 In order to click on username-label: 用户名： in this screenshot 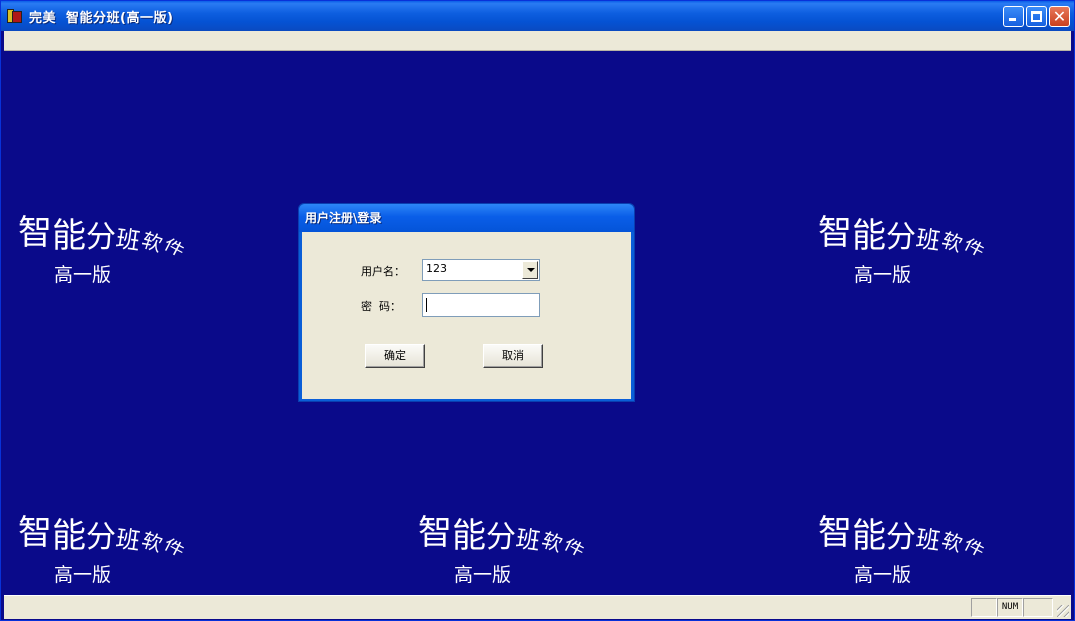, I will do `click(383, 271)`.